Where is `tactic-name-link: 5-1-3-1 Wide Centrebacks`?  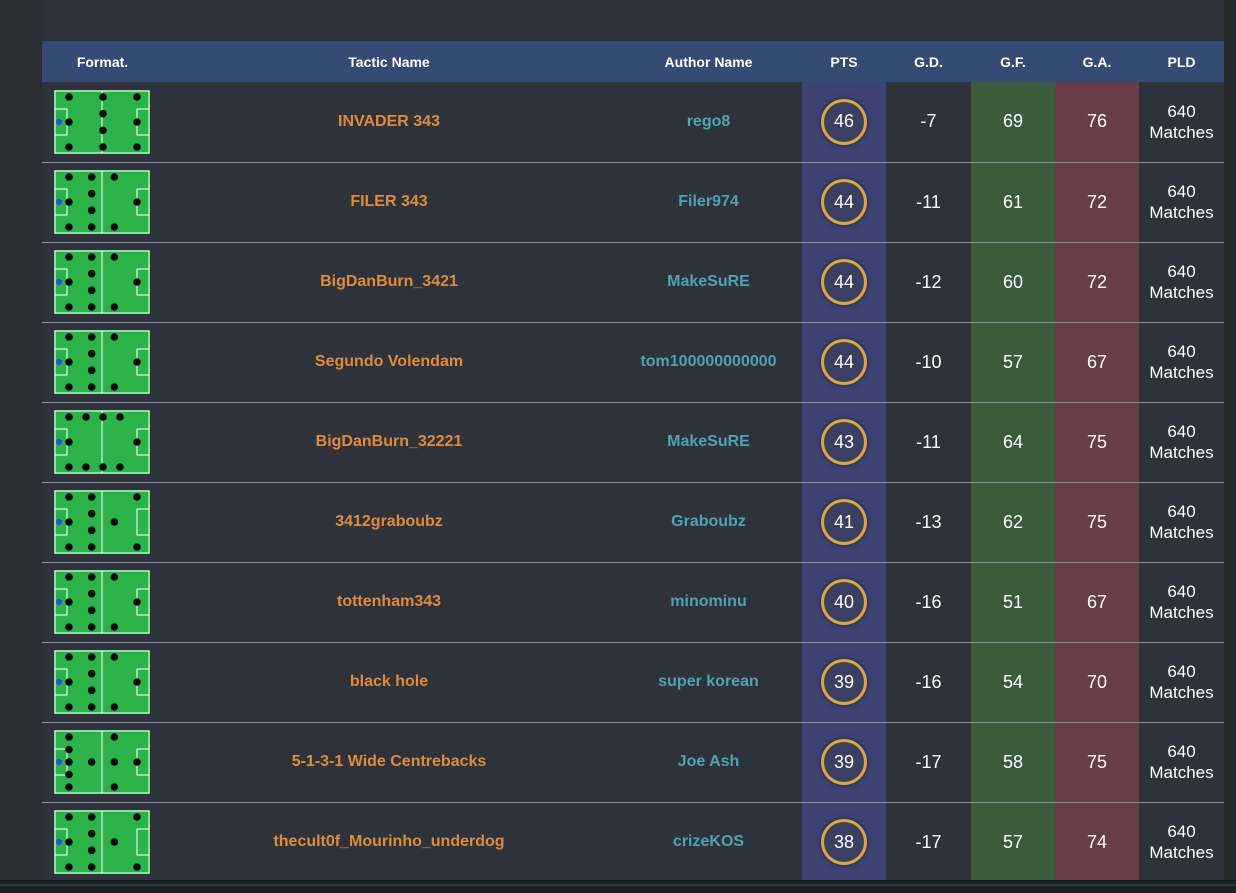 tactic-name-link: 5-1-3-1 Wide Centrebacks is located at coordinates (389, 761).